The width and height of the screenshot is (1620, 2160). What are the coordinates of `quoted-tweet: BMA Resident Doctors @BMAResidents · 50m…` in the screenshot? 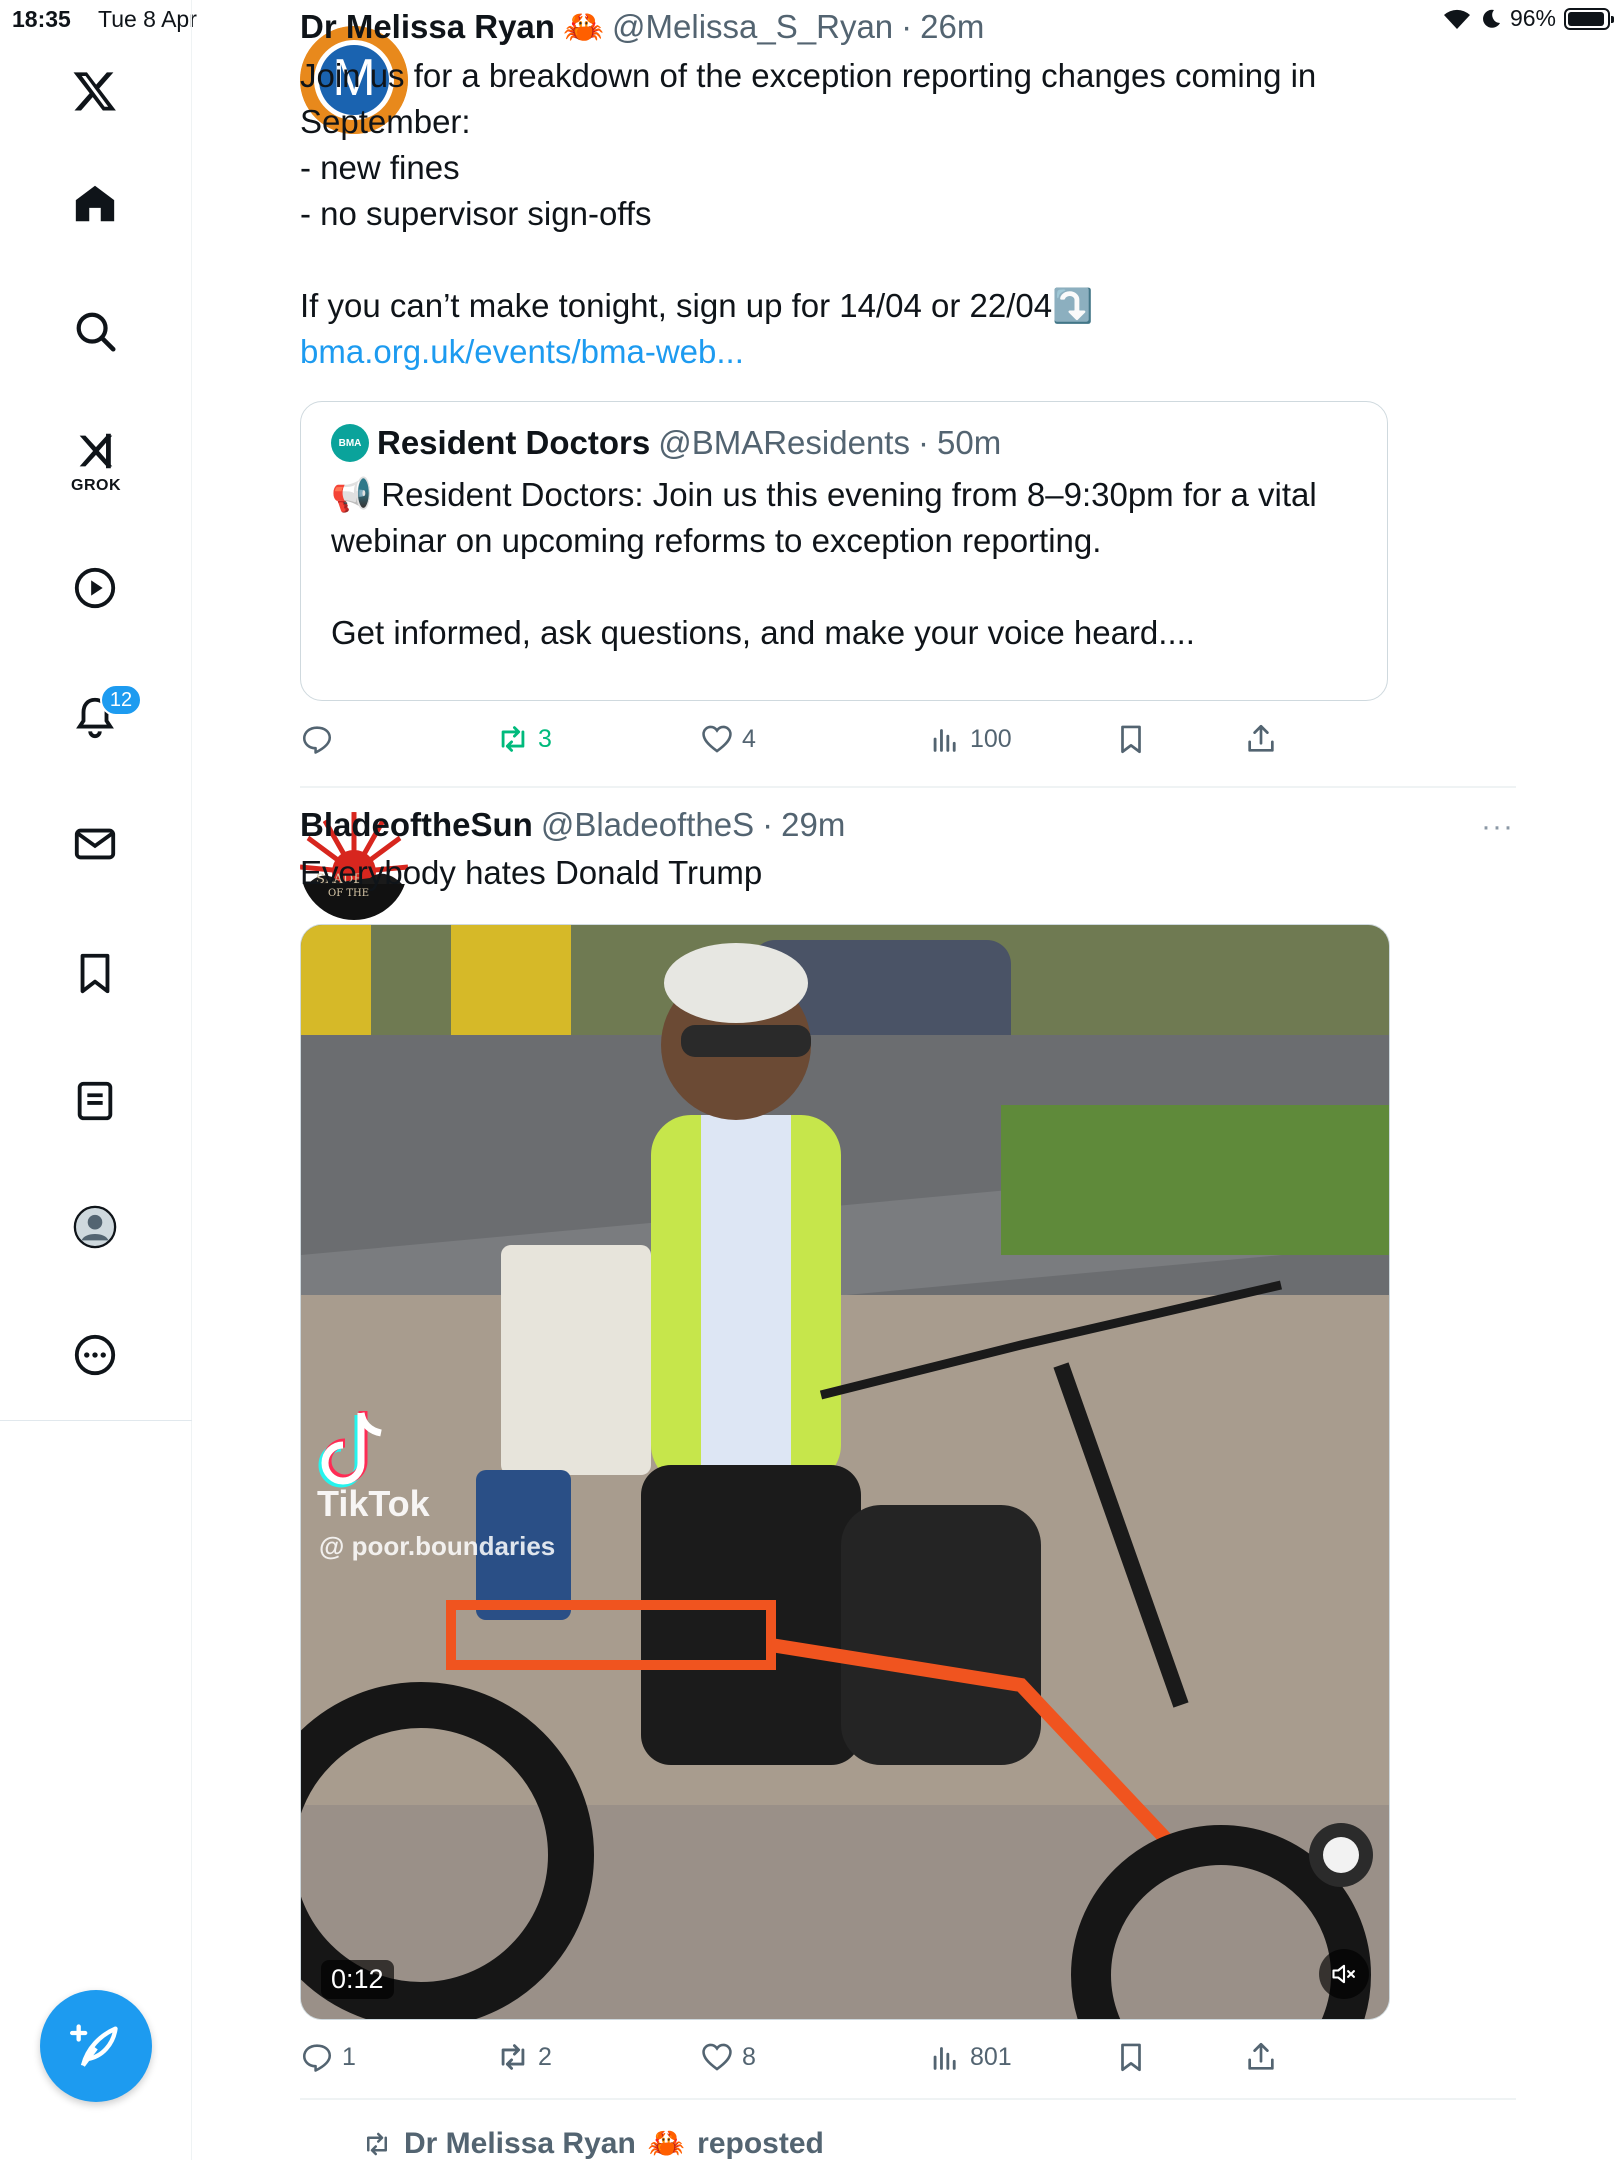 It's located at (844, 551).